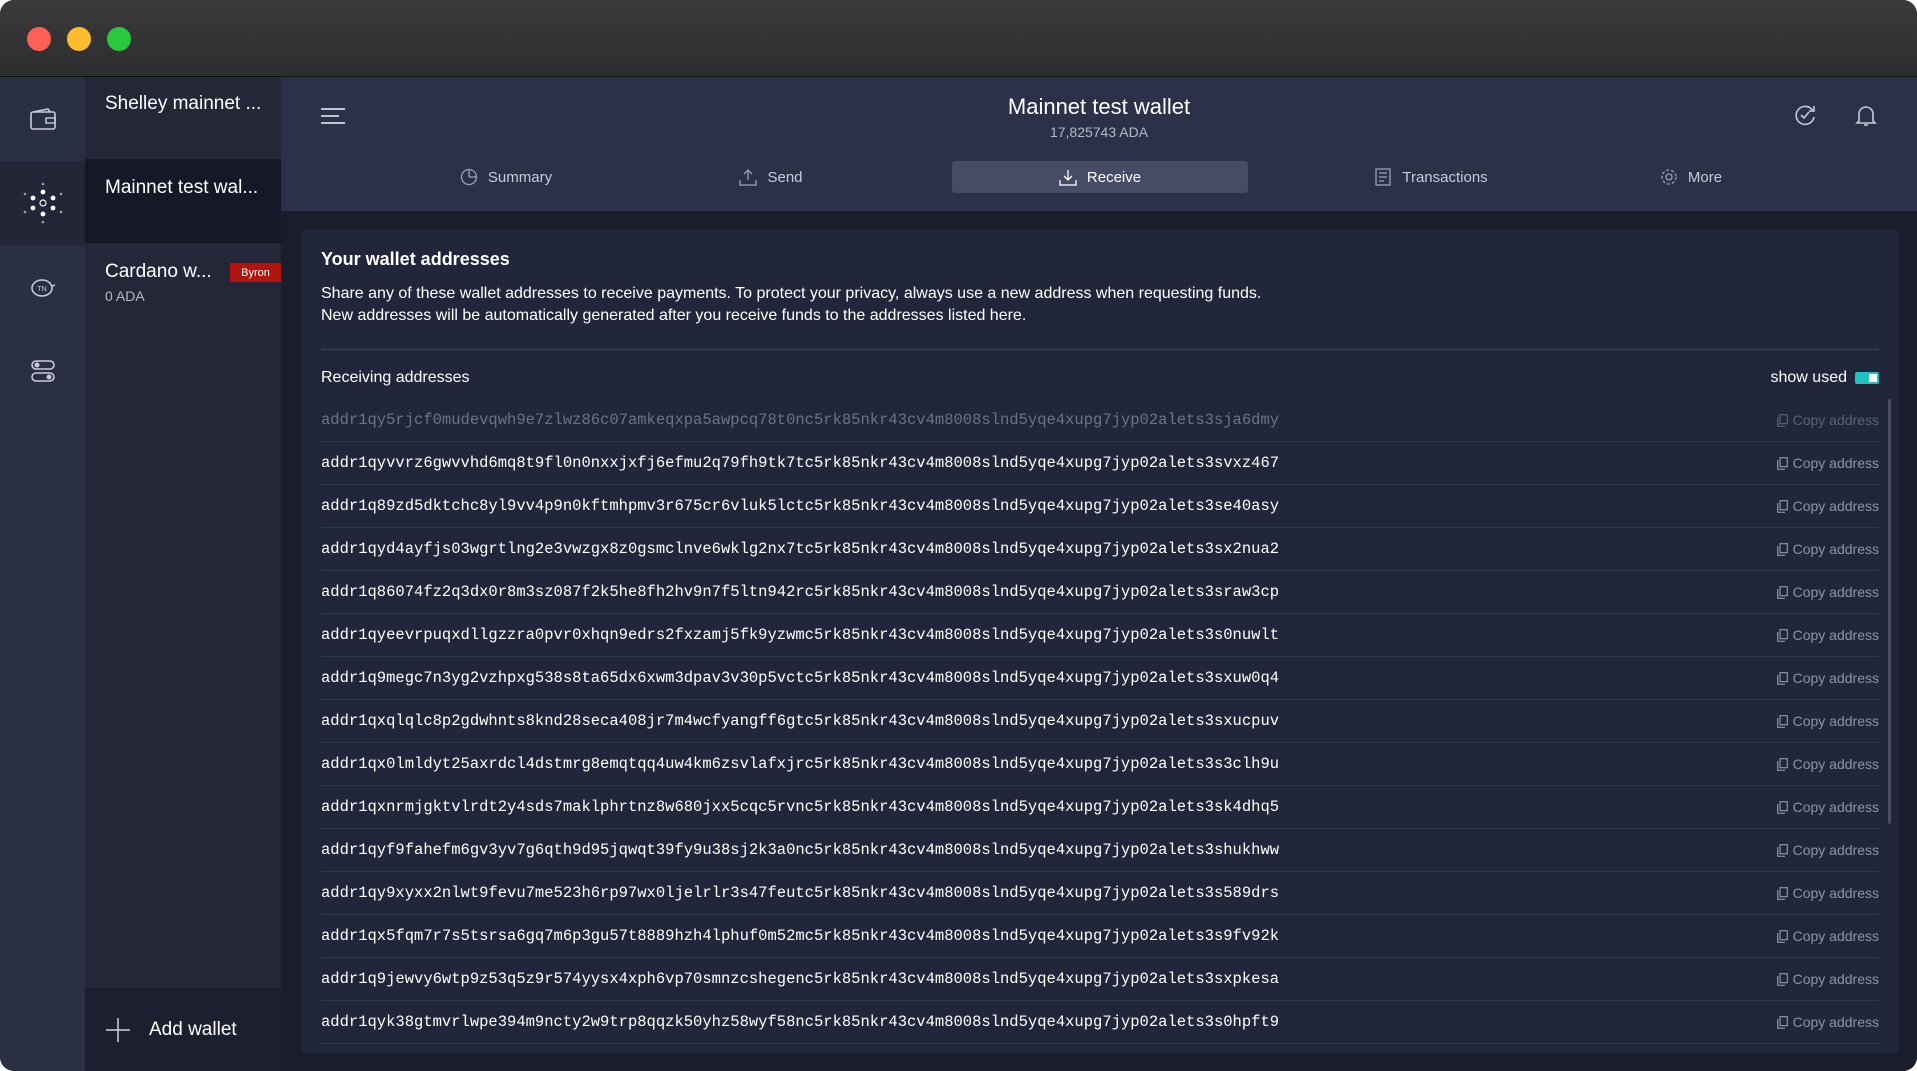  I want to click on receive-icon, so click(1068, 178).